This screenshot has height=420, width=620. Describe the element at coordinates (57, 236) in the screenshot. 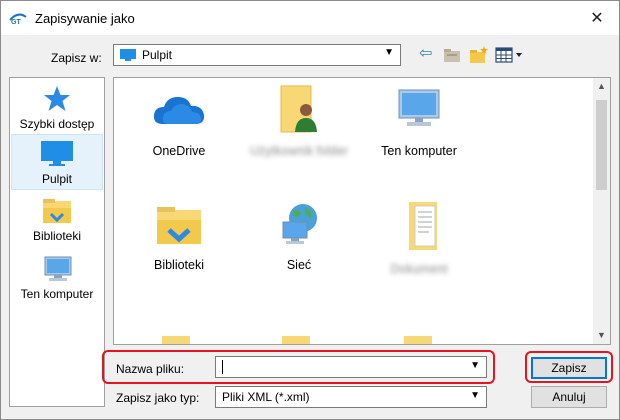

I see `place-label: Biblioteki` at that location.